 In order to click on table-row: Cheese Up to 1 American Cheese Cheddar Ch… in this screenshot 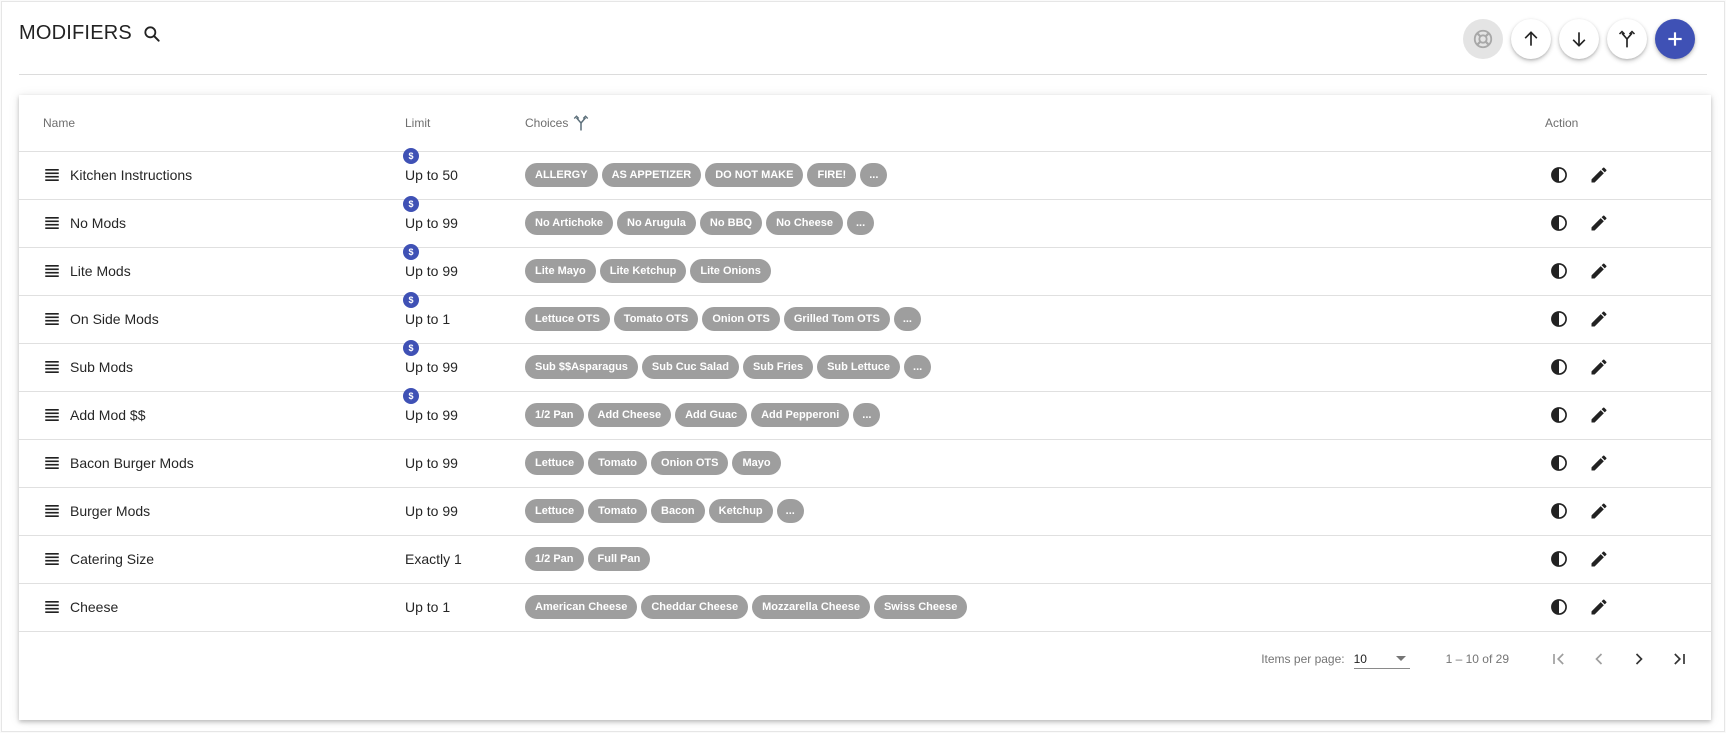, I will do `click(865, 607)`.